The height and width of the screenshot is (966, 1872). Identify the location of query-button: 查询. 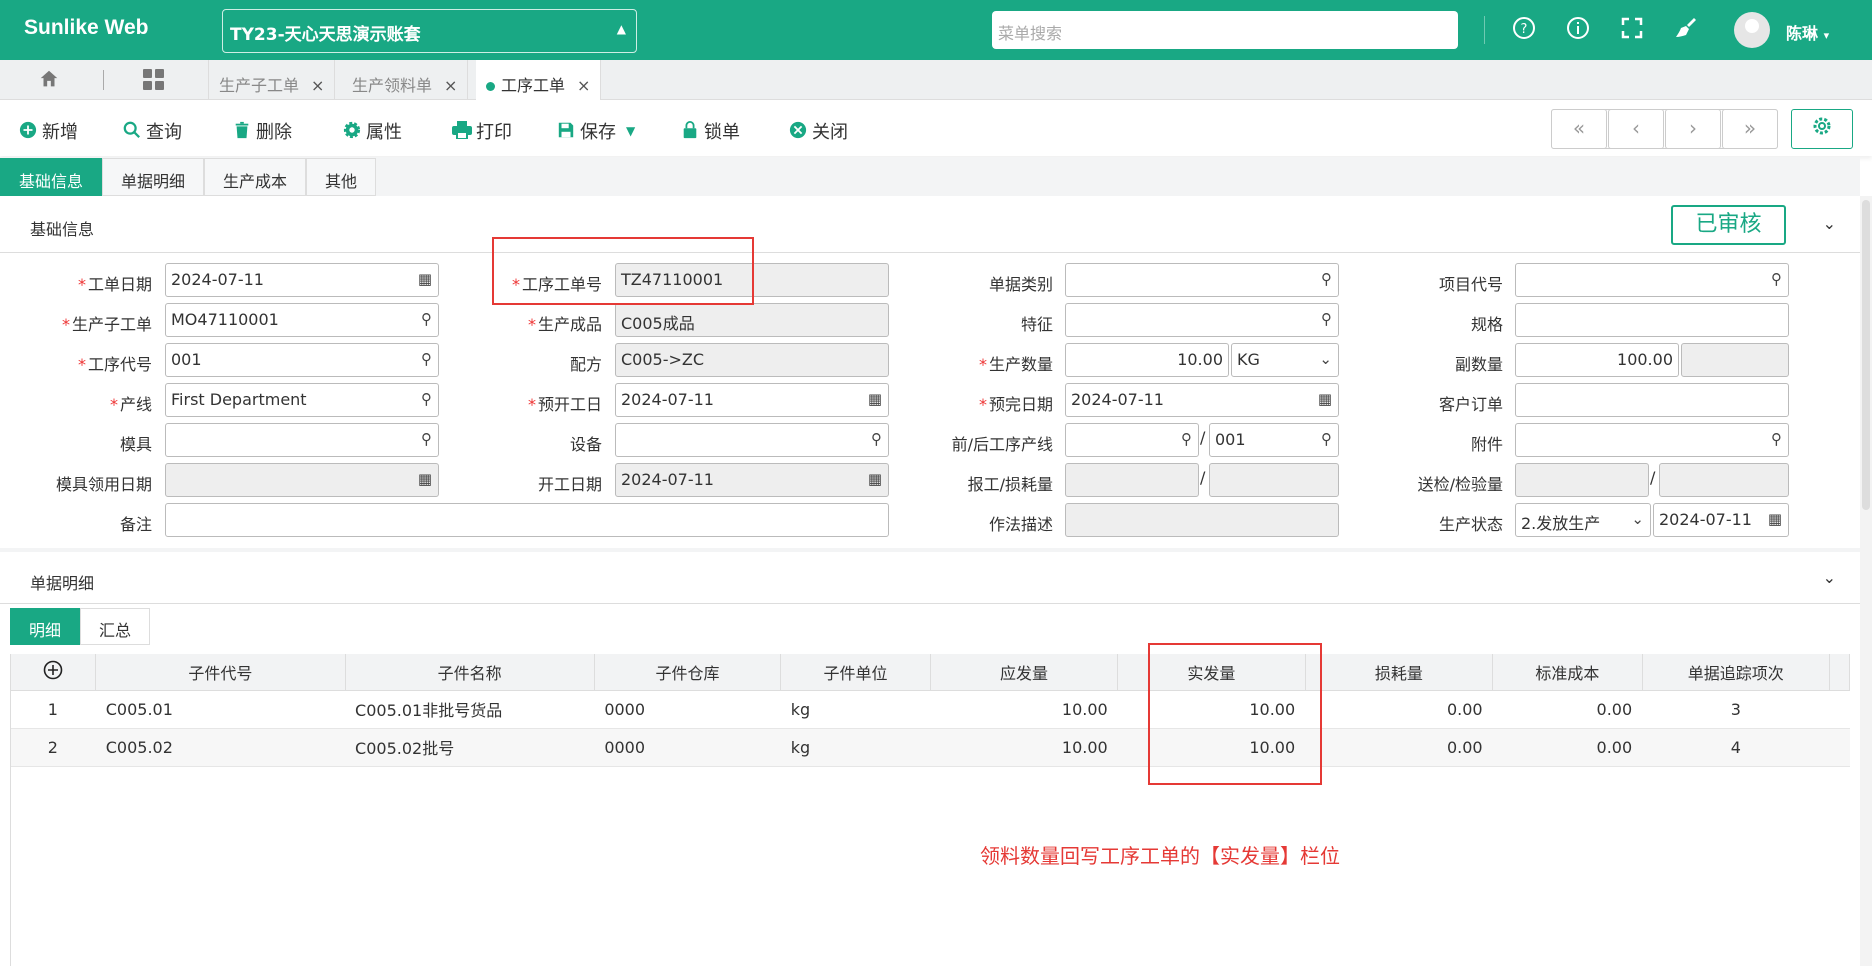
(152, 131).